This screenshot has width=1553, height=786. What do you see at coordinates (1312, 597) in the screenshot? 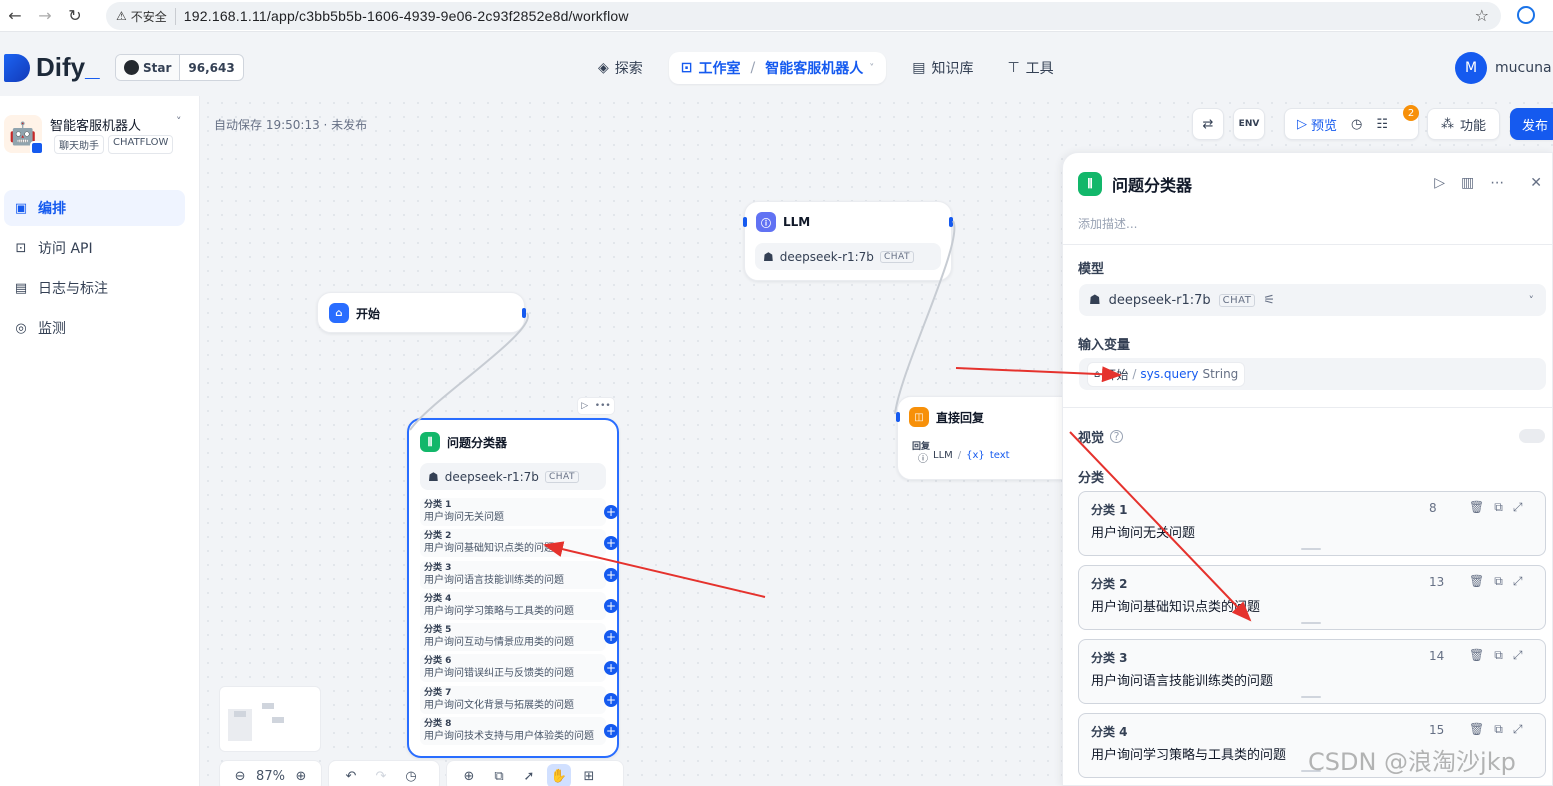
I see `class-card: 分类 2 用户询问基础知识点类的问题 13 🗑 ⧉ ⤢` at bounding box center [1312, 597].